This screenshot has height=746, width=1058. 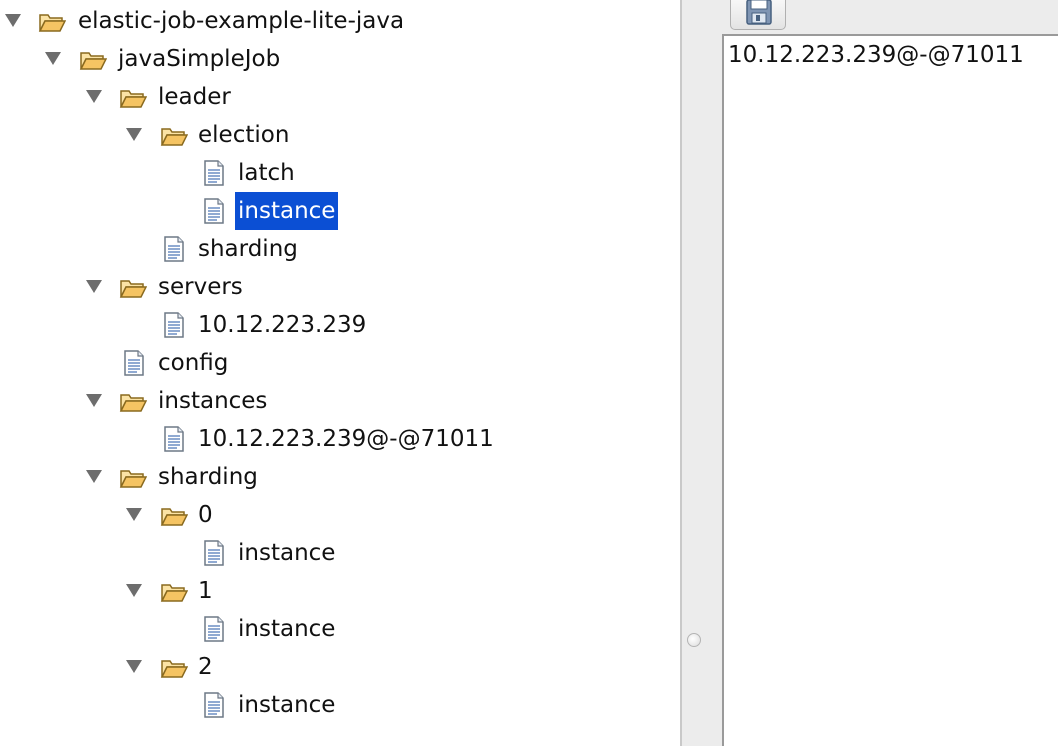 What do you see at coordinates (759, 12) in the screenshot?
I see `save-icon` at bounding box center [759, 12].